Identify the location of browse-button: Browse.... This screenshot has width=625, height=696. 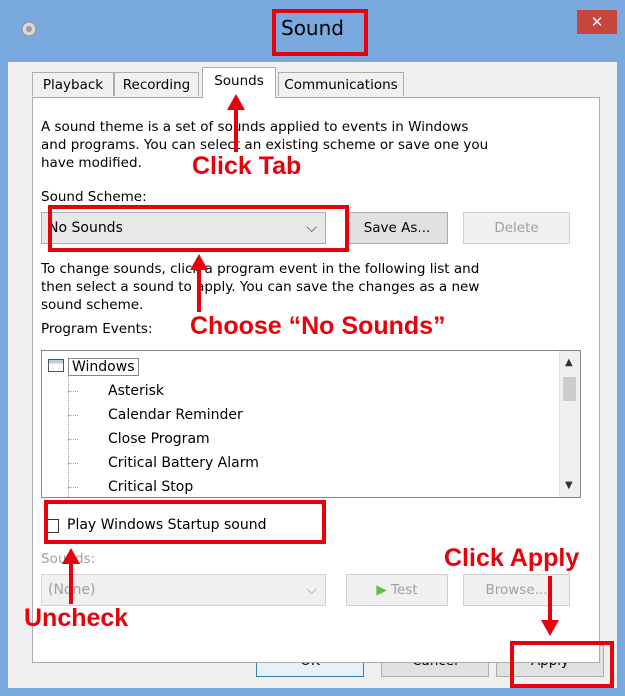
(516, 590).